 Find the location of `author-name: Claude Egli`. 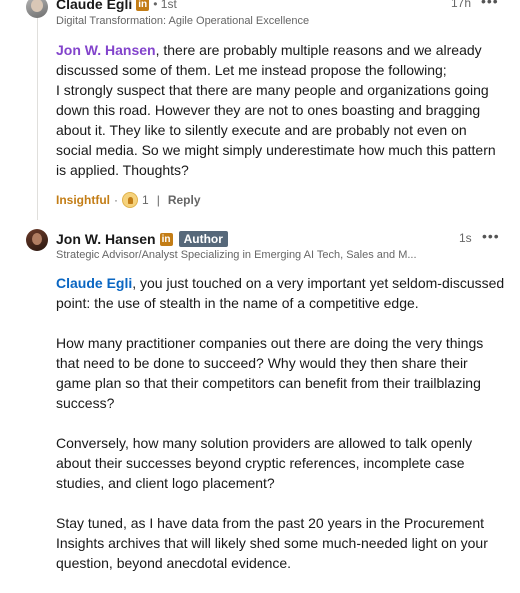

author-name: Claude Egli is located at coordinates (94, 6).